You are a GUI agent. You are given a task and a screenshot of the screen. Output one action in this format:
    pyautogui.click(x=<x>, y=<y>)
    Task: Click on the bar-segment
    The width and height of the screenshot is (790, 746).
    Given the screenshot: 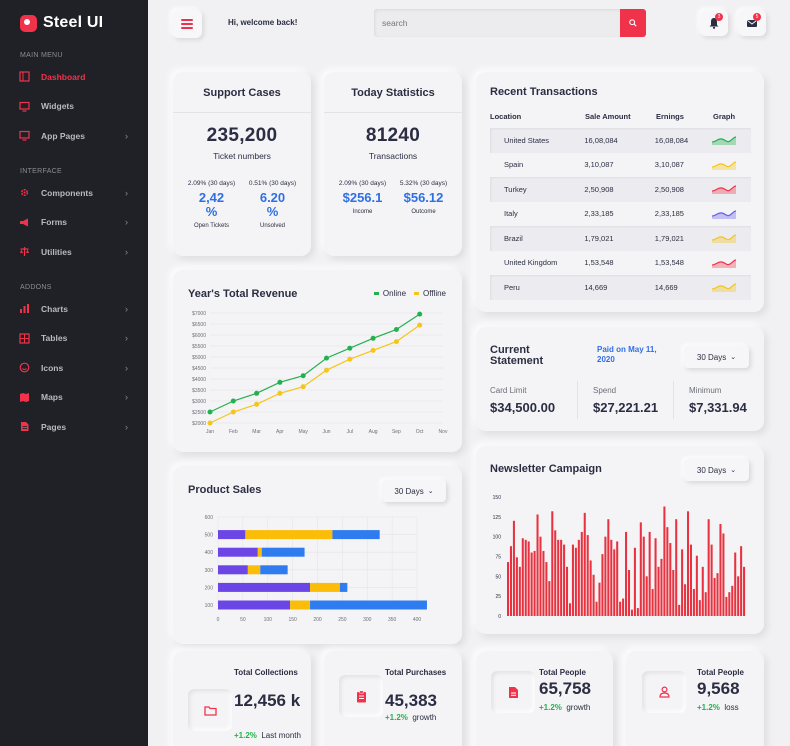 What is the action you would take?
    pyautogui.click(x=264, y=587)
    